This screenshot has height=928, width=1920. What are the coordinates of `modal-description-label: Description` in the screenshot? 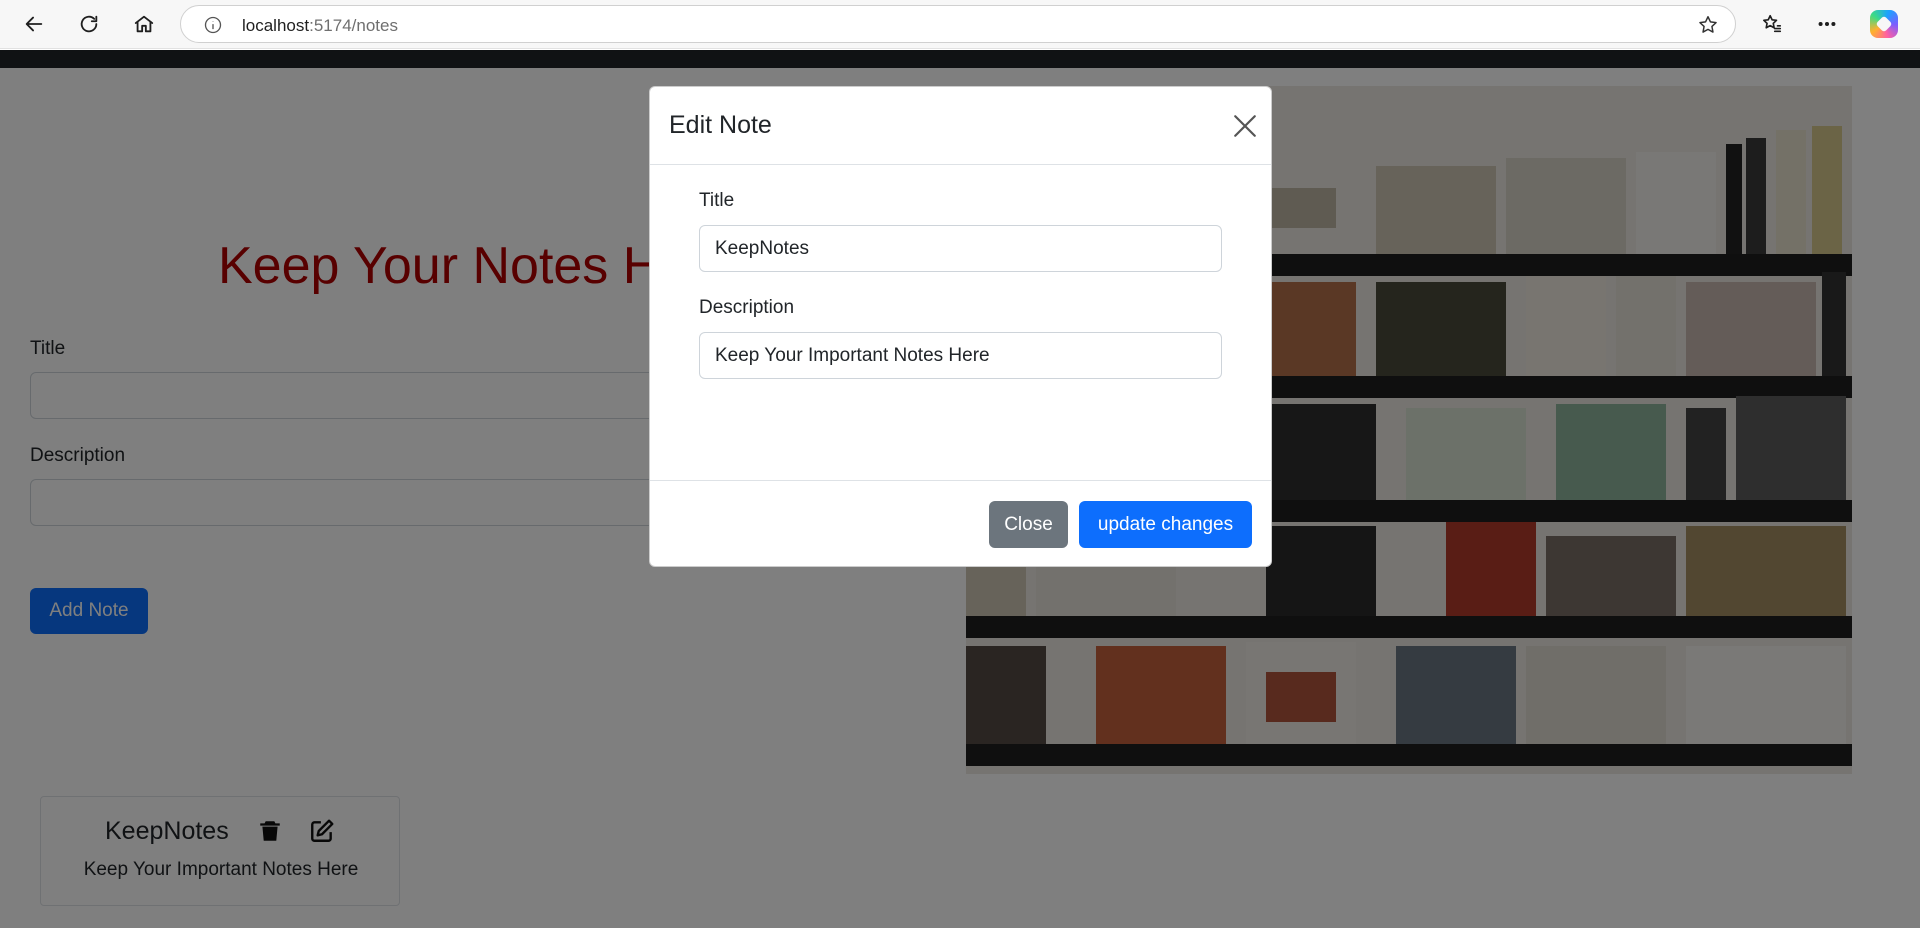 It's located at (747, 307).